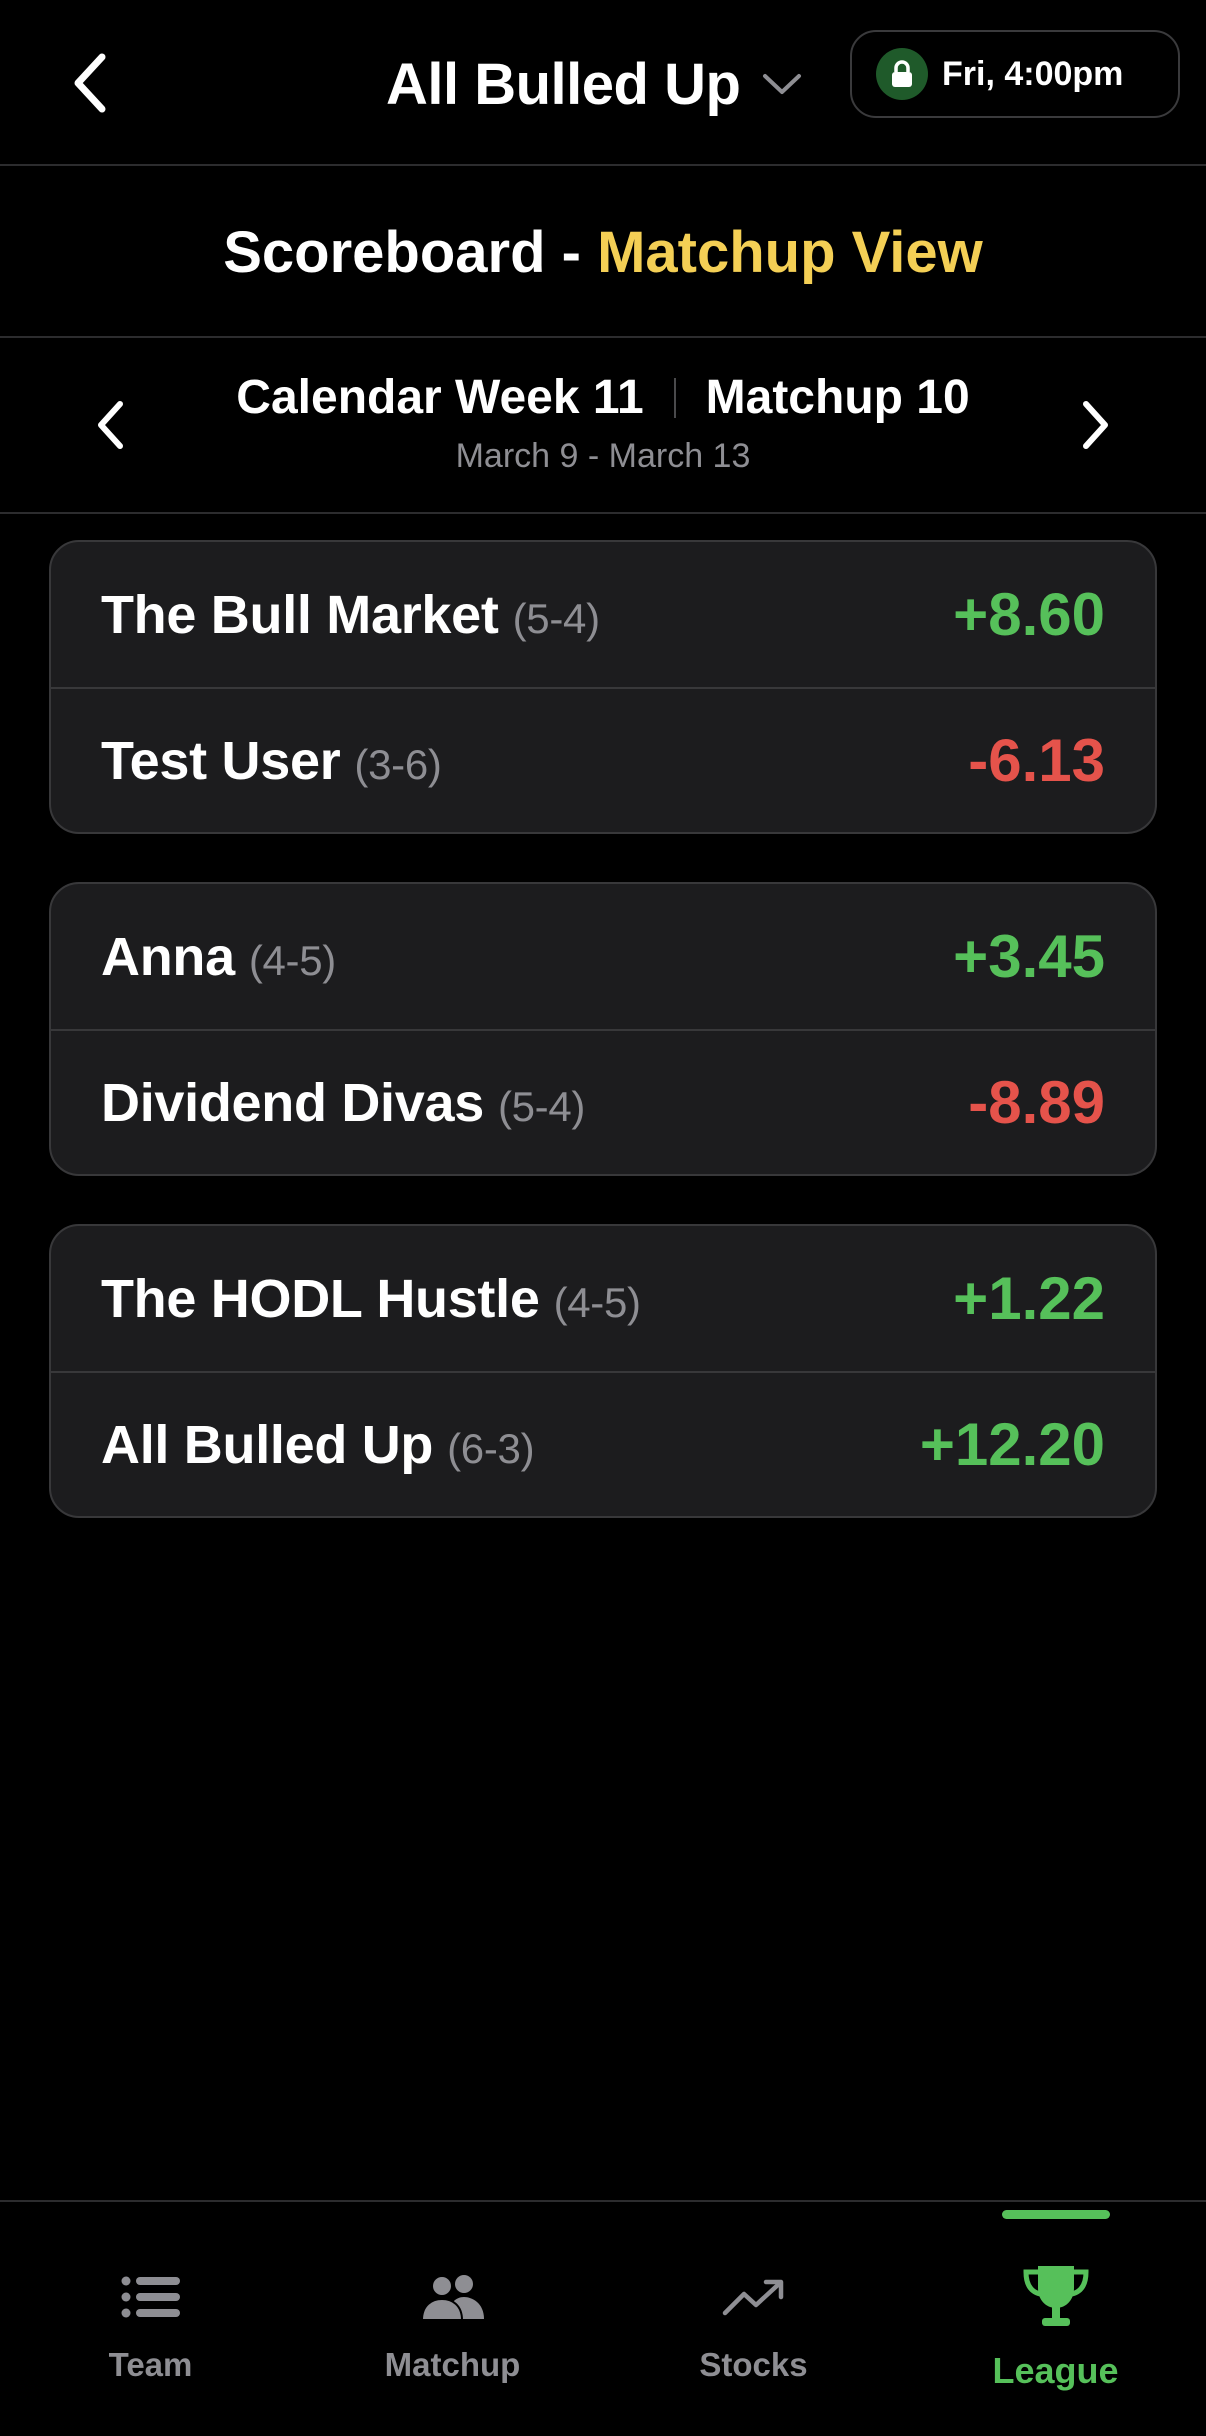 The width and height of the screenshot is (1206, 2436). I want to click on tab-team: Team, so click(150, 2319).